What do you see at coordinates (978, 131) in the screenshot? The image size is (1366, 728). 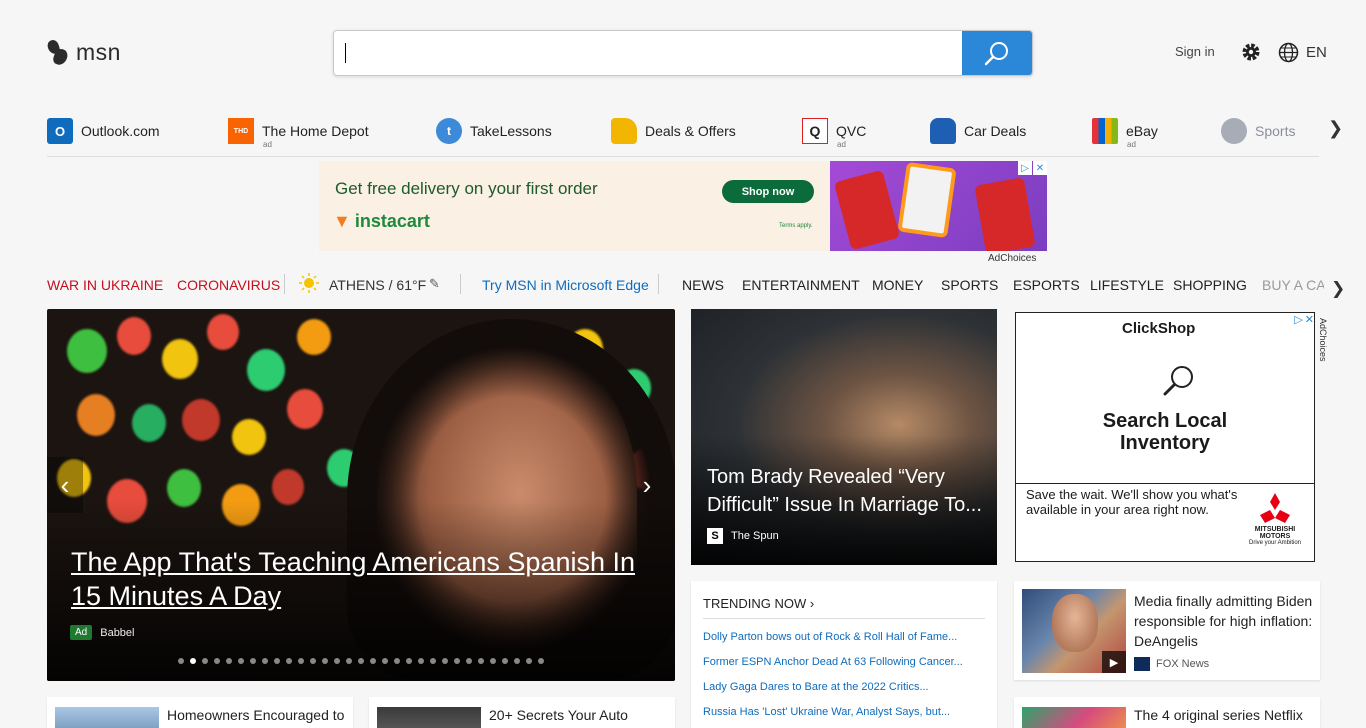 I see `quick-link-car-deals: Car Deals` at bounding box center [978, 131].